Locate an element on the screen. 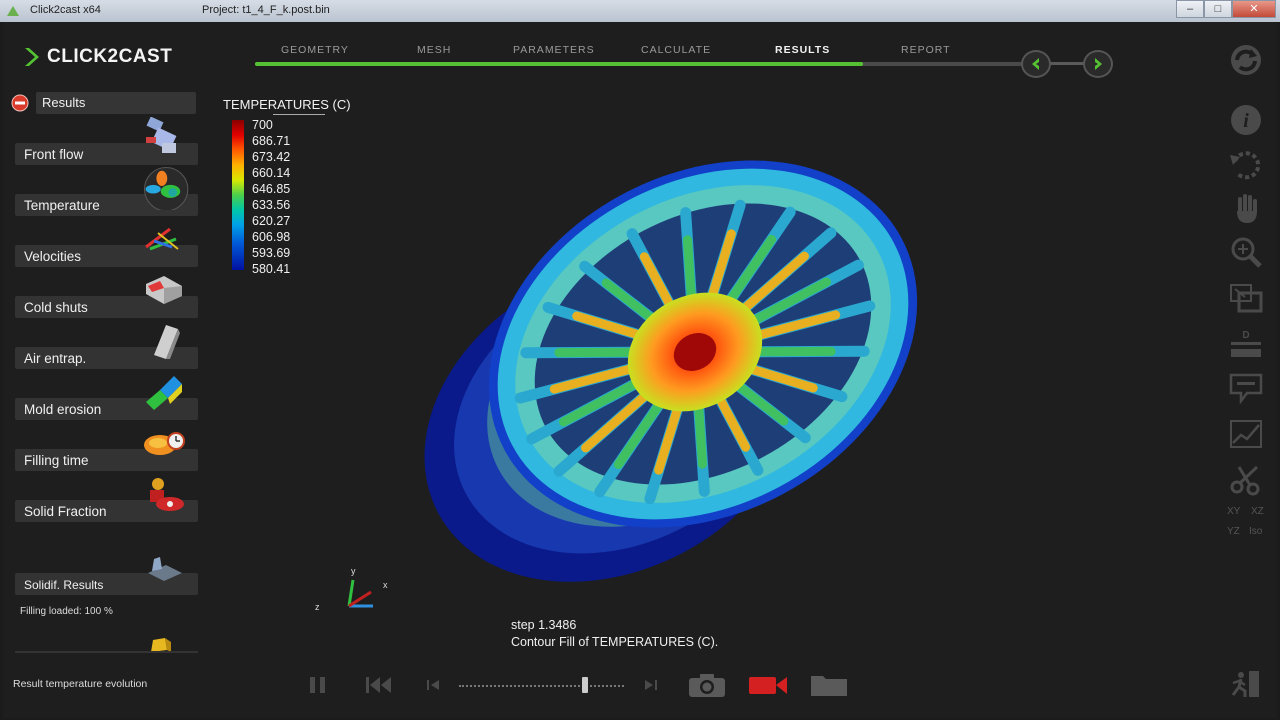 This screenshot has width=1280, height=720. pause-icon is located at coordinates (317, 685).